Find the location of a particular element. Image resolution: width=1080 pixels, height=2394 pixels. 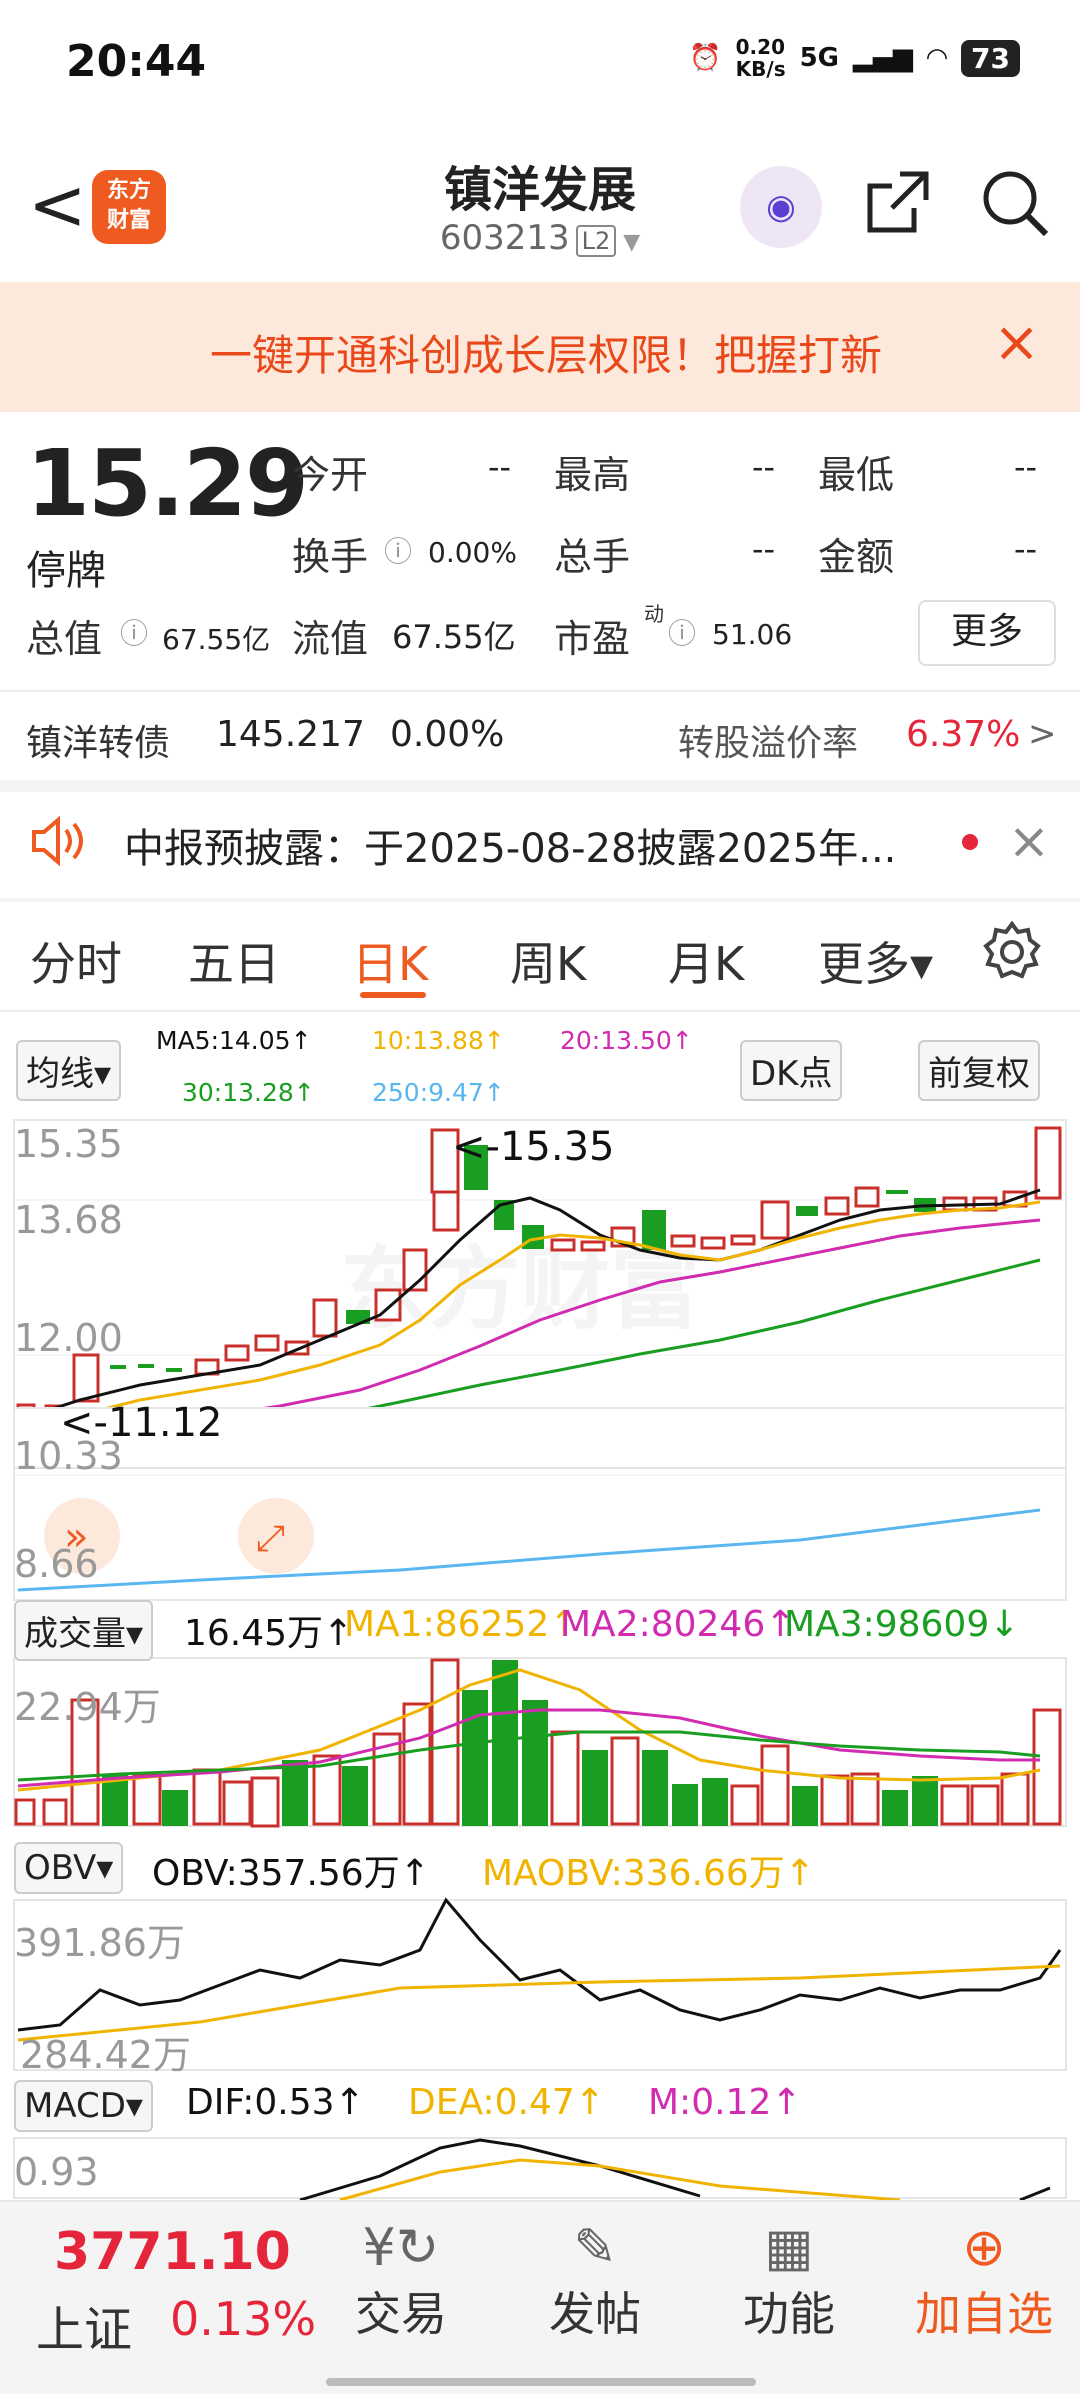

obv-ma: MAOBV:336.66万↑ is located at coordinates (648, 1873).